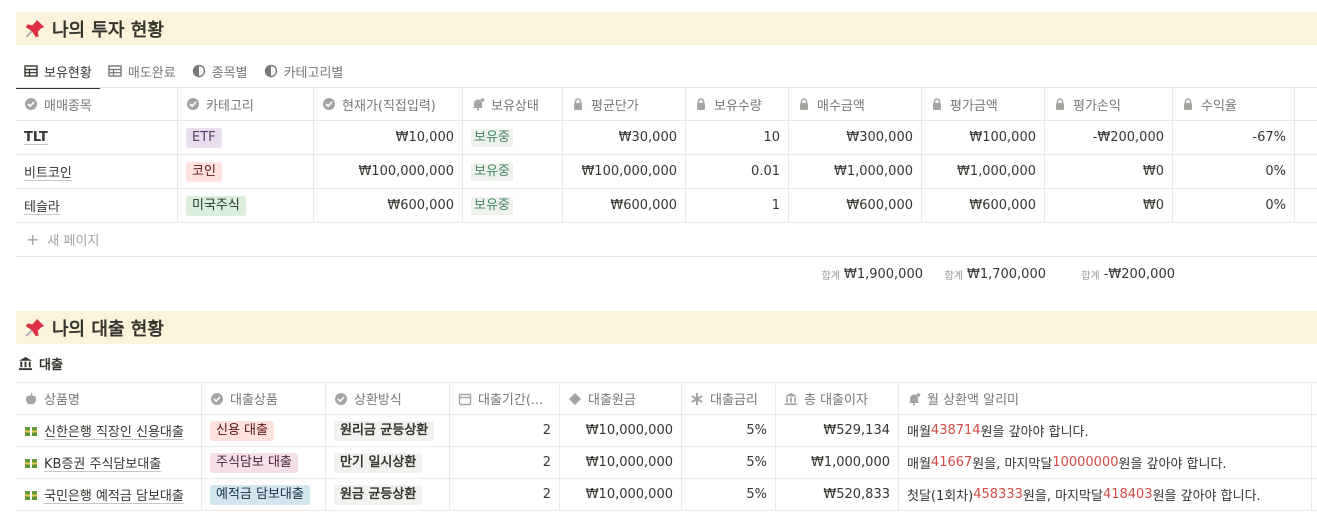 The image size is (1317, 523). Describe the element at coordinates (624, 104) in the screenshot. I see `column-header: 평균단가` at that location.